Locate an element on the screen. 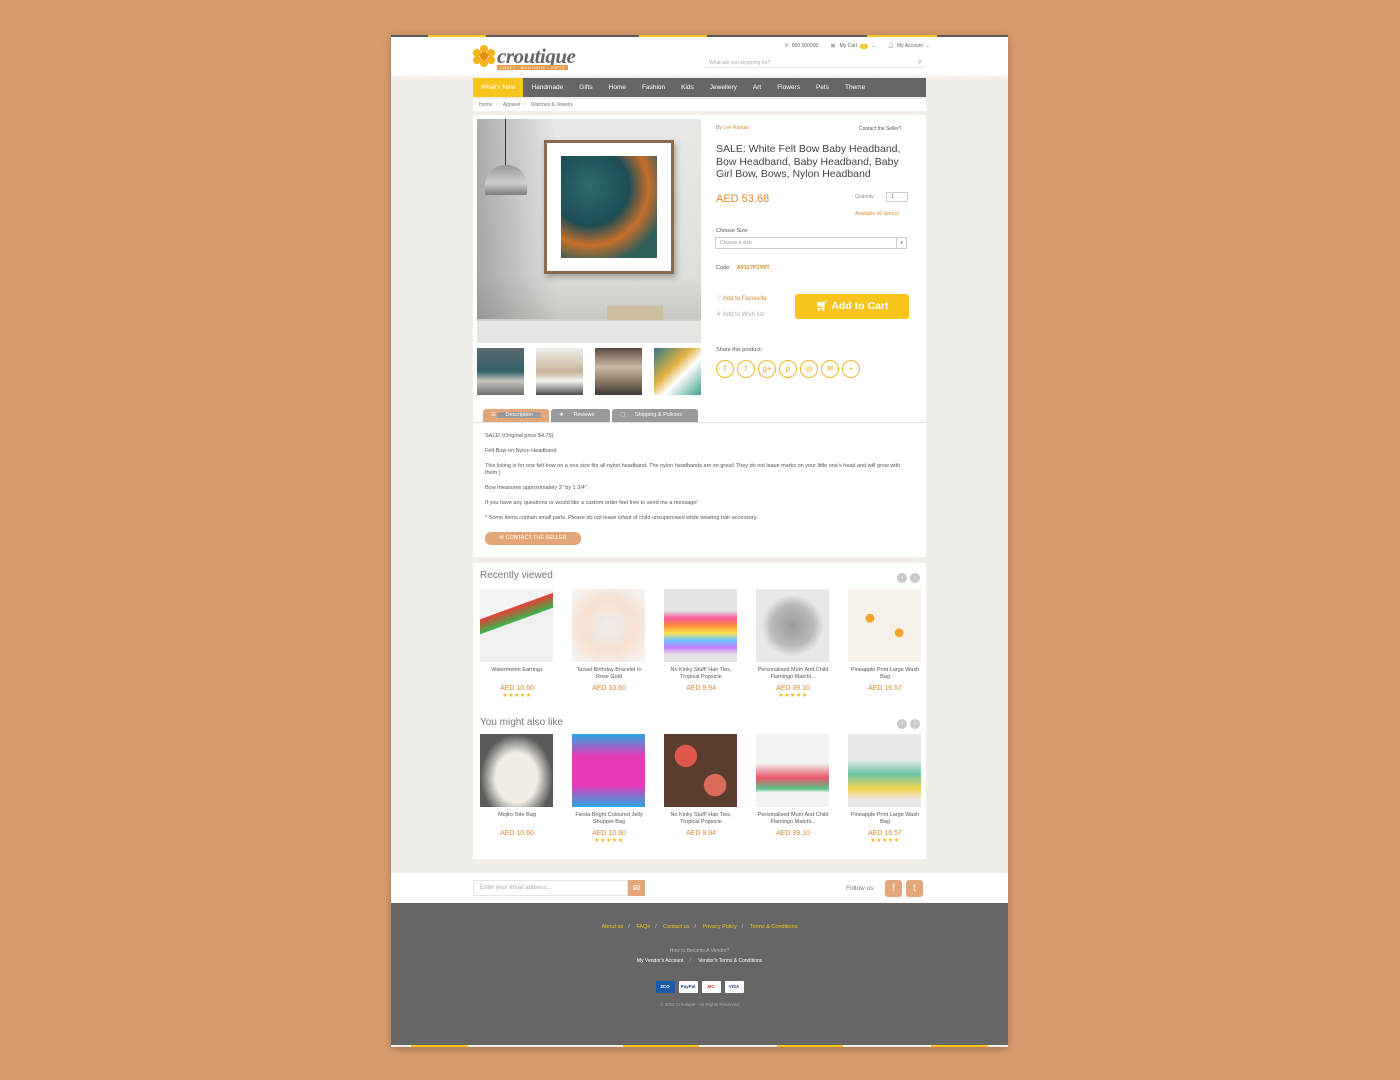 This screenshot has width=1400, height=1080. account-label: My Account is located at coordinates (909, 46).